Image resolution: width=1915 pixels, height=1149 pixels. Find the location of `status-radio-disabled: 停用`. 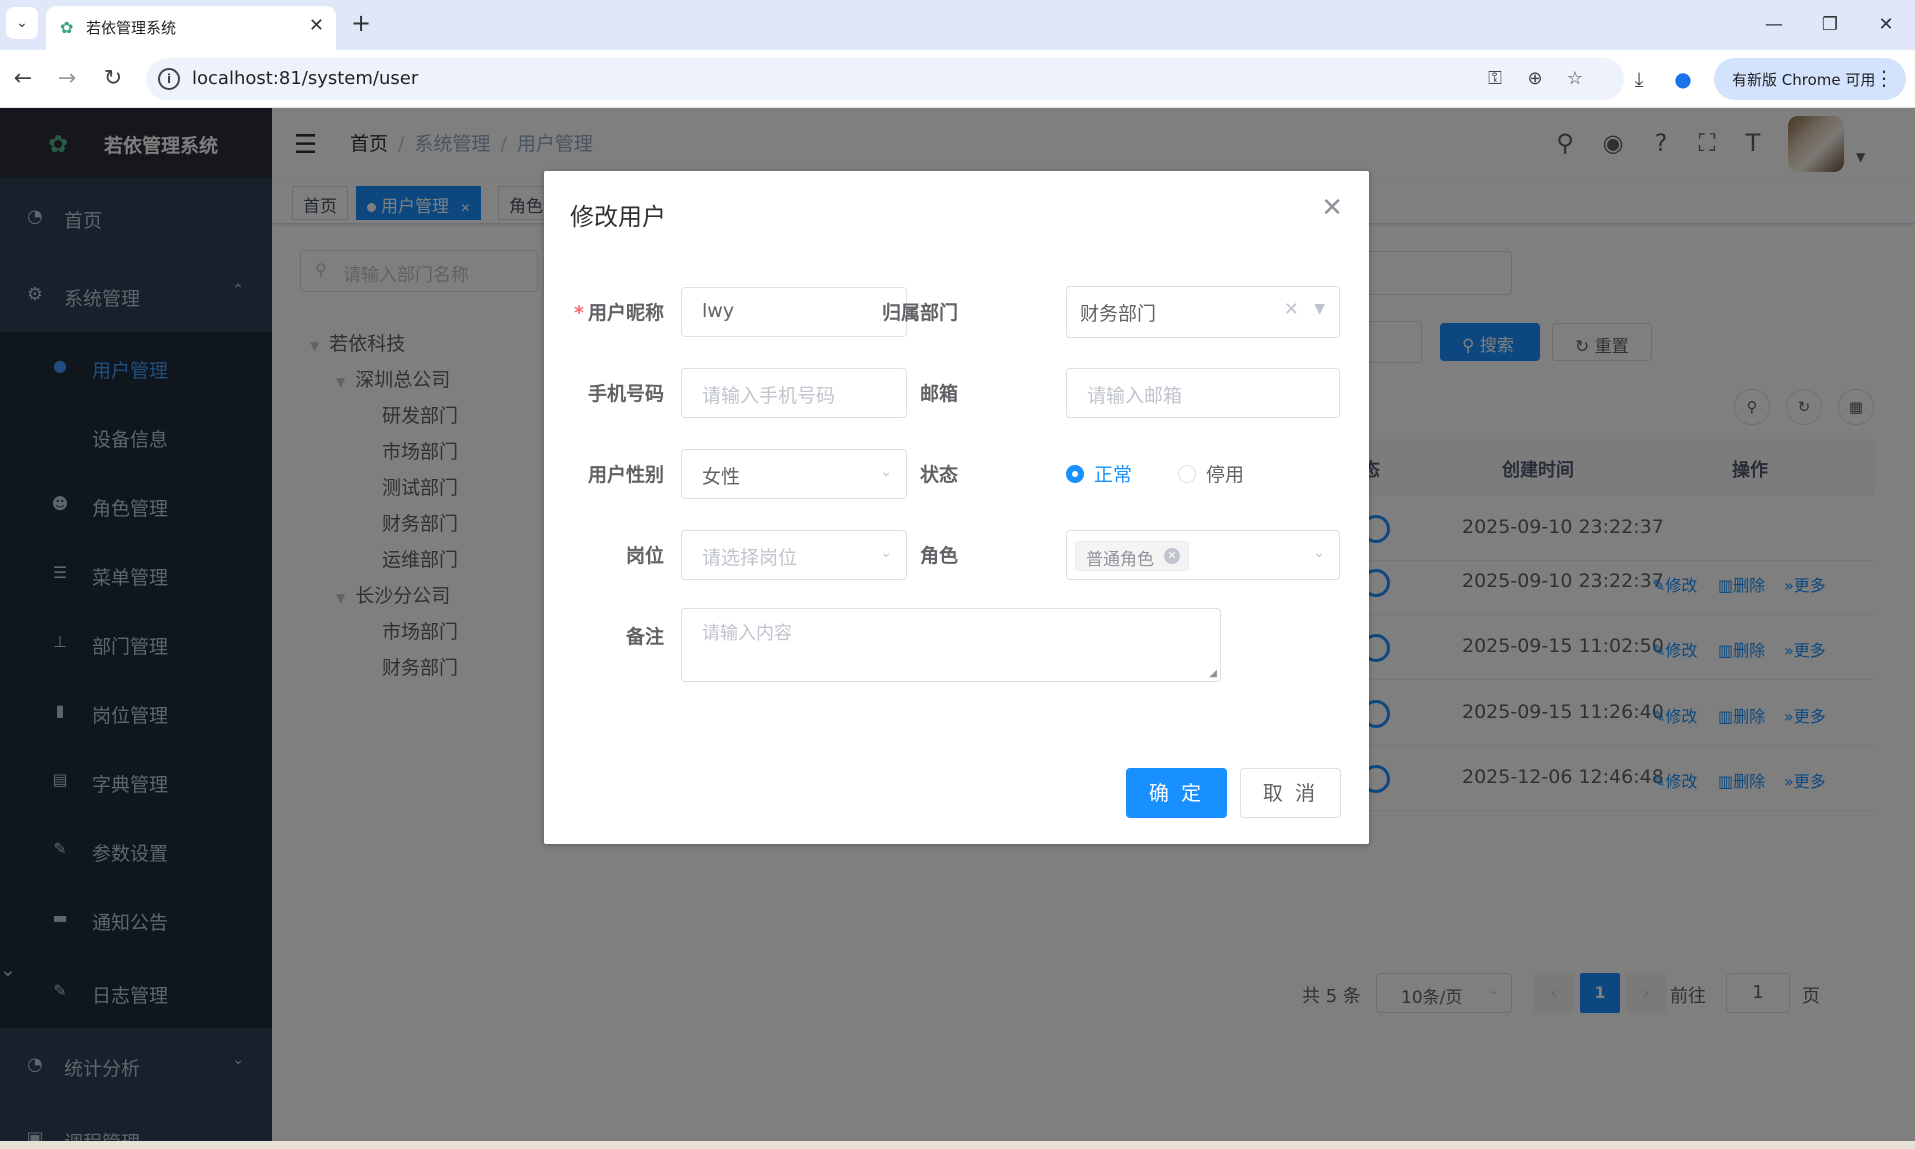

status-radio-disabled: 停用 is located at coordinates (1211, 473).